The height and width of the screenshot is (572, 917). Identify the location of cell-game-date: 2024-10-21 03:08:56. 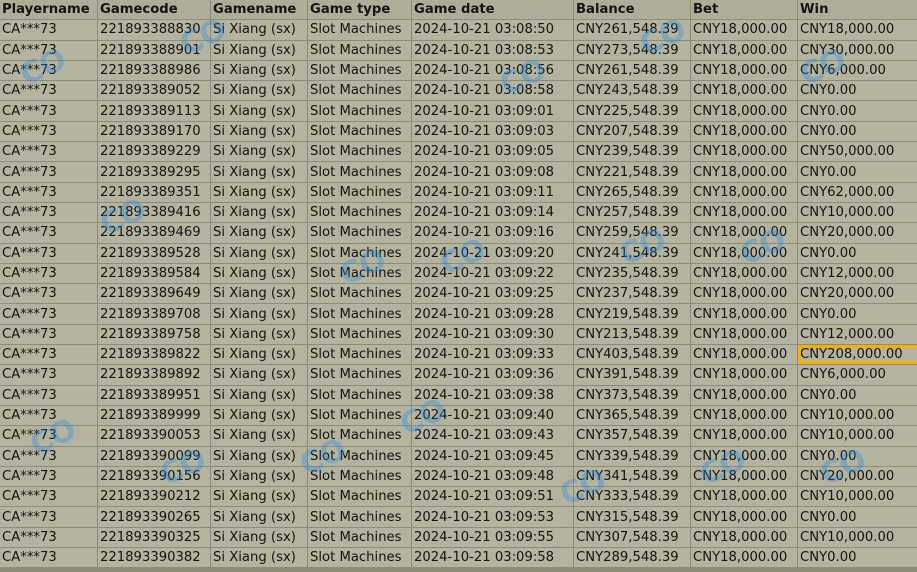
(492, 70).